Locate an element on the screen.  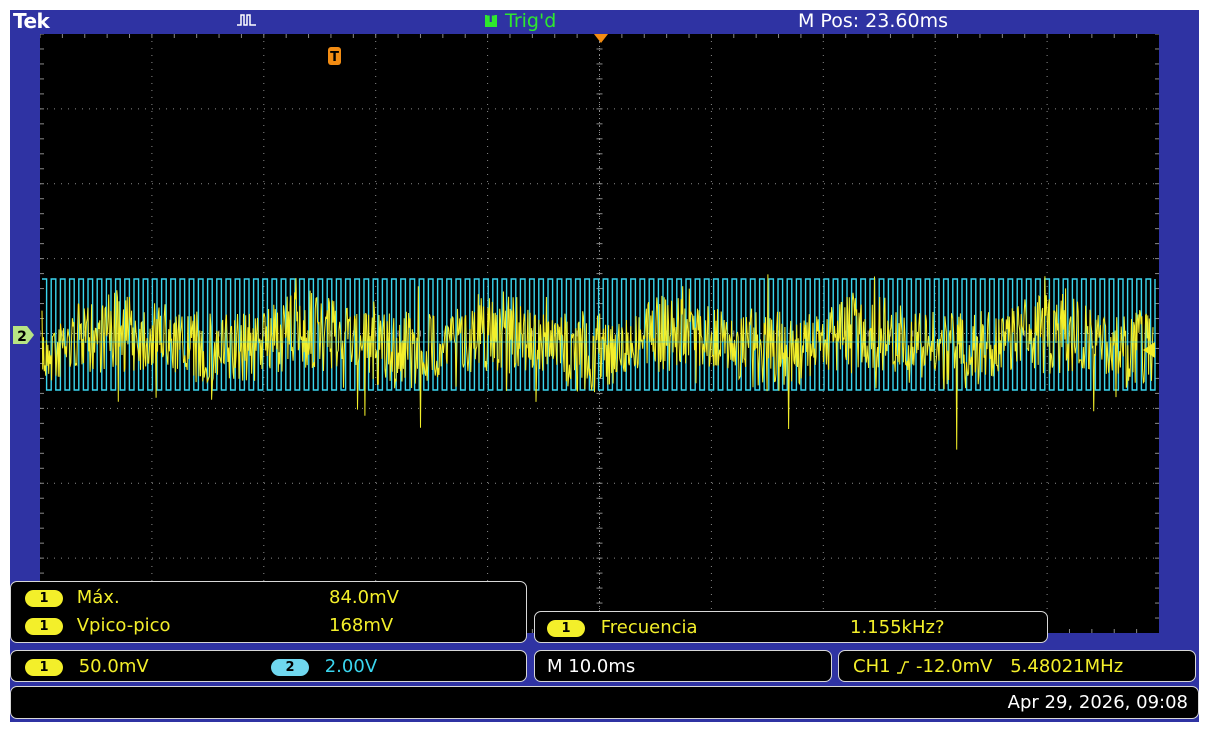
timebase-panel: M 10.0ms is located at coordinates (683, 666).